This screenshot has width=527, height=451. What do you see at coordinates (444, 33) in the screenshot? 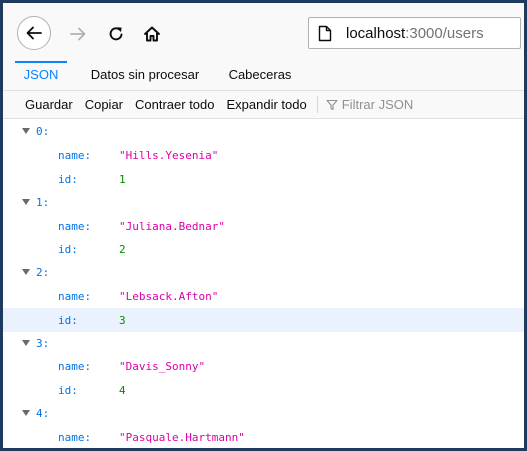
I see `url-path: :3000/users` at bounding box center [444, 33].